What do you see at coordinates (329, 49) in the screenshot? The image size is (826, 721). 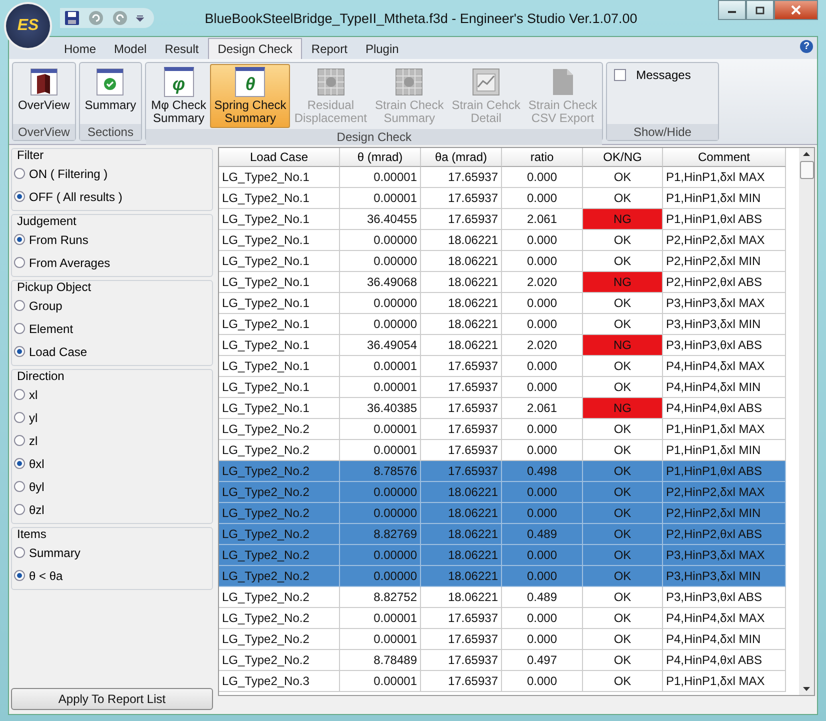 I see `ribbon-tab: Report` at bounding box center [329, 49].